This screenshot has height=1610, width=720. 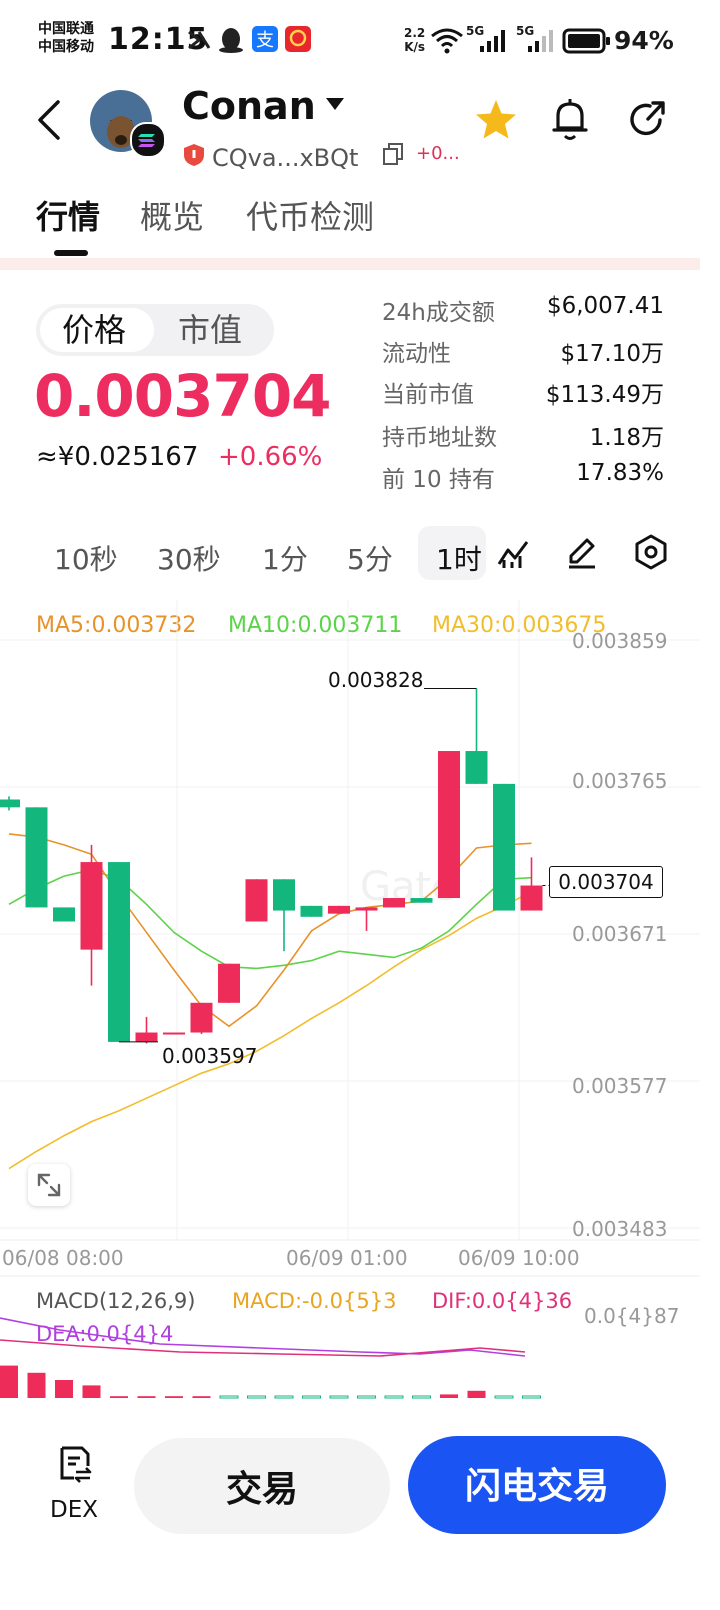 What do you see at coordinates (172, 215) in the screenshot?
I see `tab-overview: 概览` at bounding box center [172, 215].